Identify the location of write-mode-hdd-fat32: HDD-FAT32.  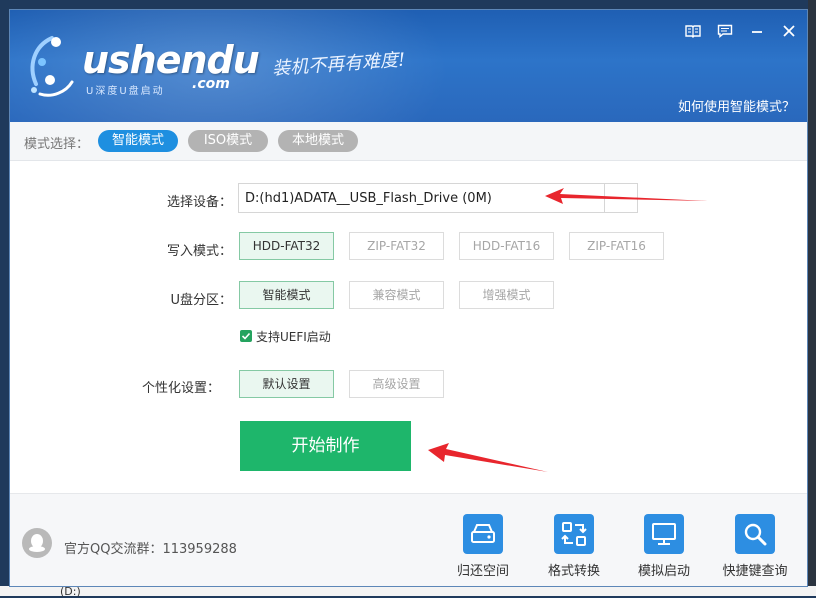
(286, 246).